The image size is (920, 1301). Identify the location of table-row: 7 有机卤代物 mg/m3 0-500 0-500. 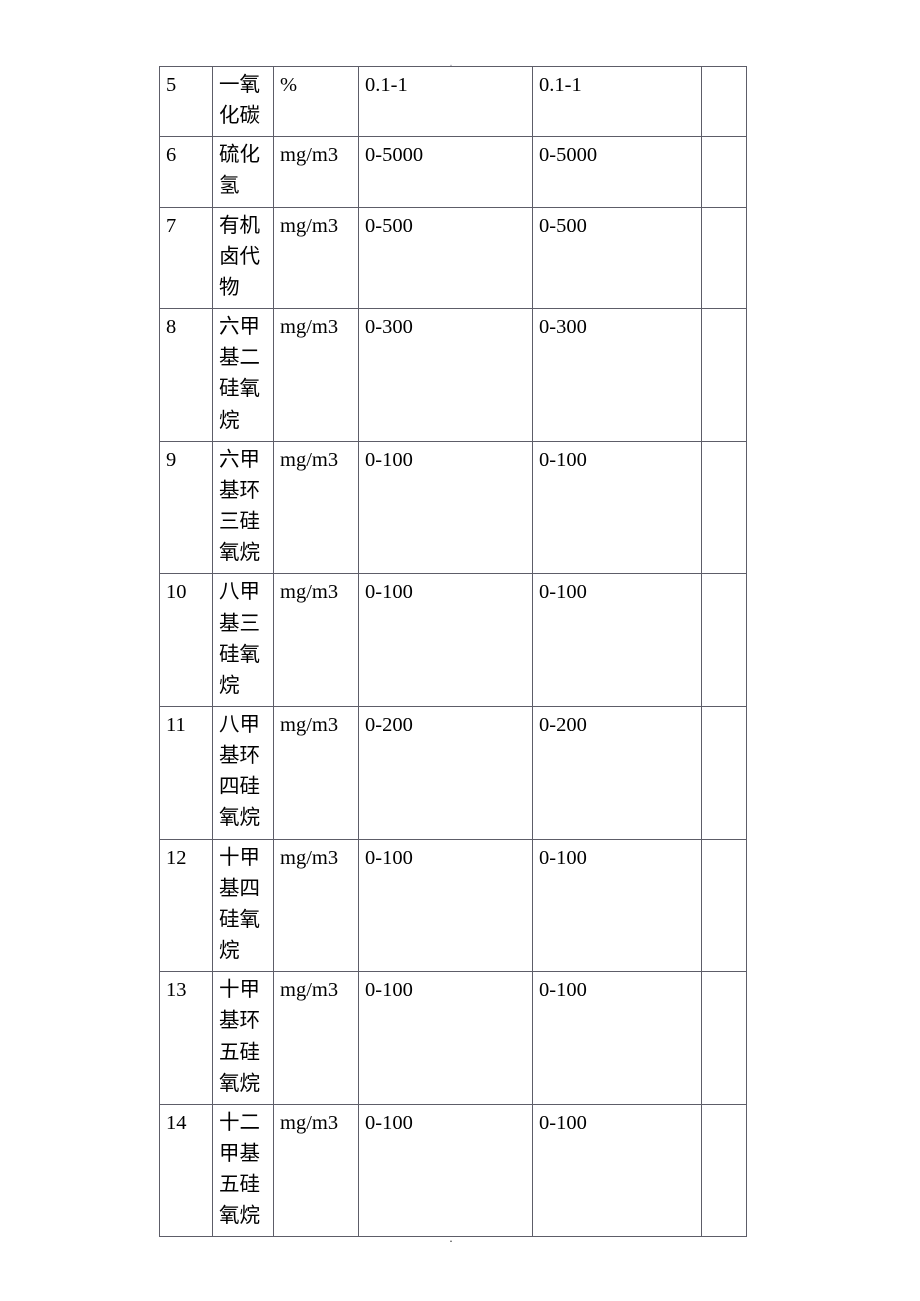
(453, 258).